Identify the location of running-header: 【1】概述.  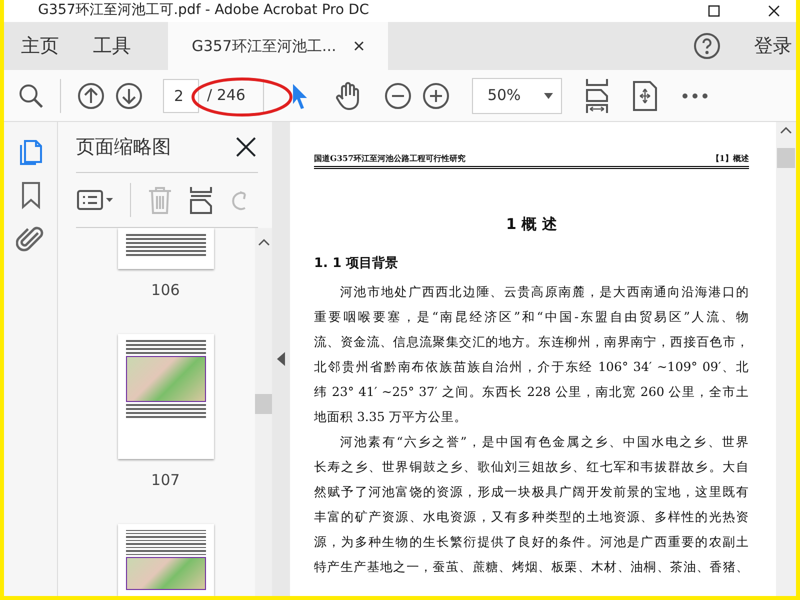
(730, 158).